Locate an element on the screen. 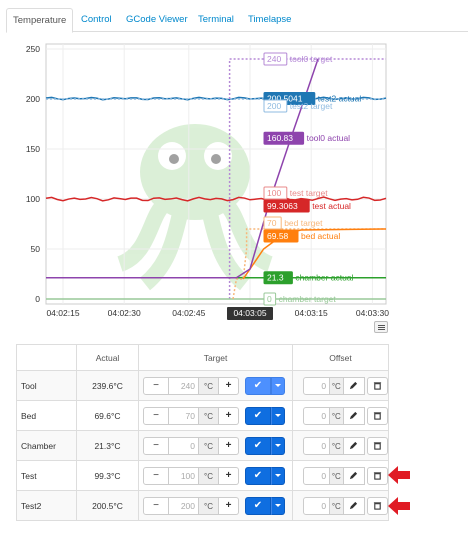 This screenshot has height=546, width=474. series-name: test target is located at coordinates (309, 193).